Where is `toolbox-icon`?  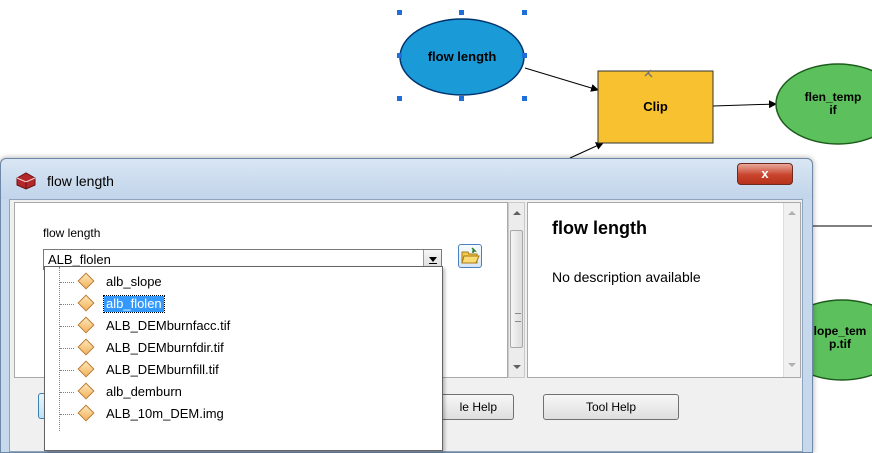
toolbox-icon is located at coordinates (26, 181).